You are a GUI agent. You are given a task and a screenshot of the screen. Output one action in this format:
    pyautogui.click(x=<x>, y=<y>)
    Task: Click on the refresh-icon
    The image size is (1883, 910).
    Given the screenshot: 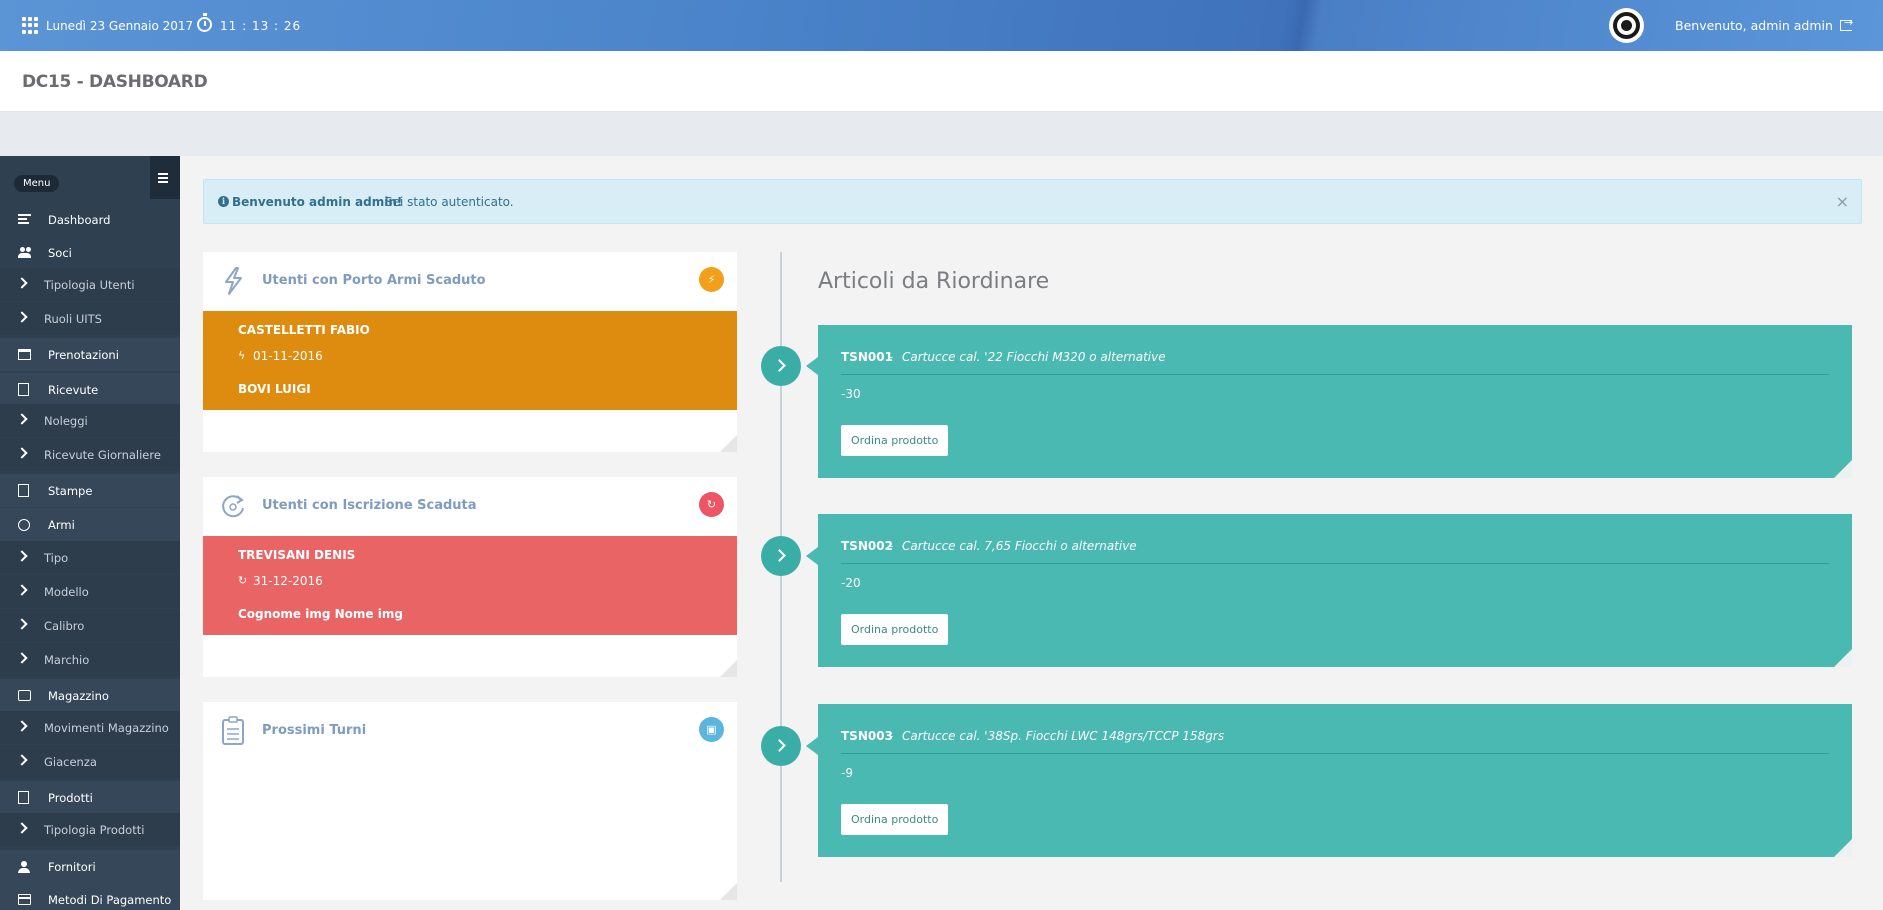 What is the action you would take?
    pyautogui.click(x=233, y=506)
    